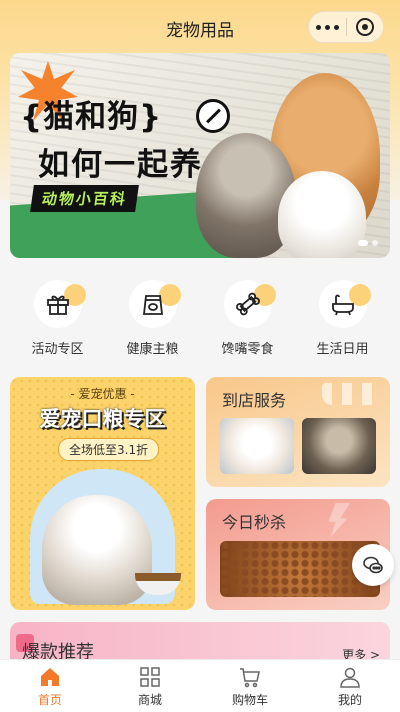 Image resolution: width=400 pixels, height=712 pixels. What do you see at coordinates (84, 198) in the screenshot?
I see `banner-tag: 动物小百科` at bounding box center [84, 198].